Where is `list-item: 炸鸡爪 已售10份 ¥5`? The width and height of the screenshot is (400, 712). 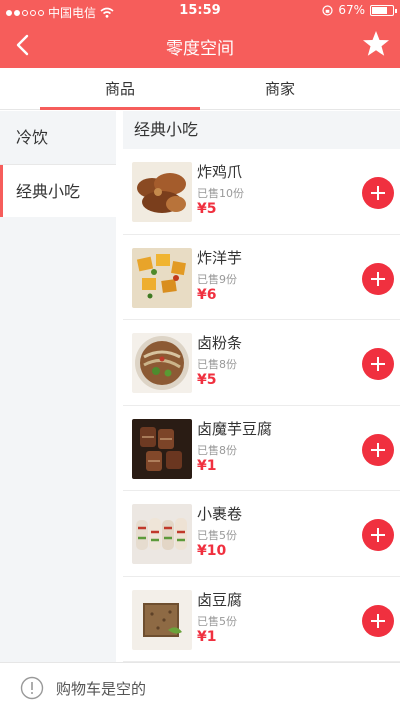 list-item: 炸鸡爪 已售10份 ¥5 is located at coordinates (261, 192).